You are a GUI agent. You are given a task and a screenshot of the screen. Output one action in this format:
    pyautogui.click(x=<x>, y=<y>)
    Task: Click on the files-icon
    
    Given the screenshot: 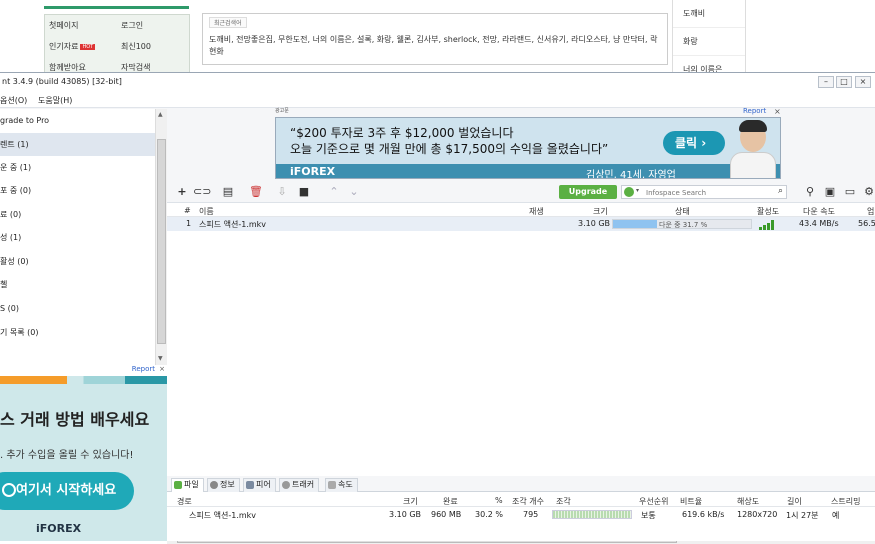 What is the action you would take?
    pyautogui.click(x=178, y=485)
    